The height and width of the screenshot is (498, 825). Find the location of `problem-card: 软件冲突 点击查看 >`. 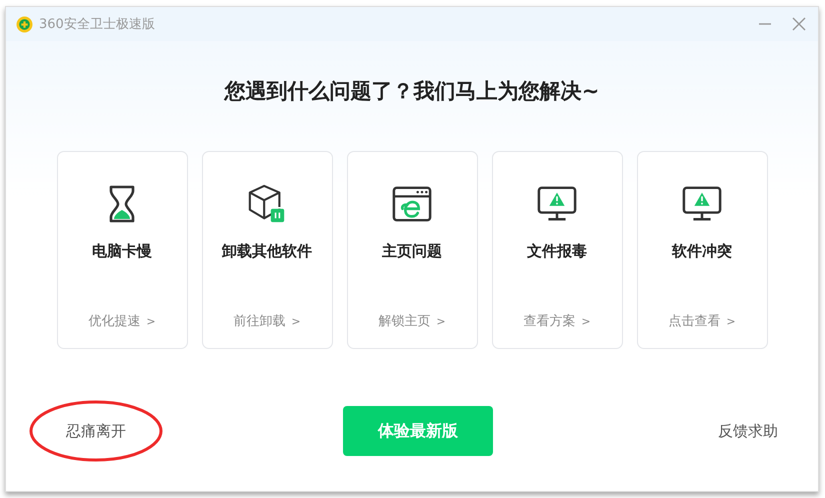

problem-card: 软件冲突 点击查看 > is located at coordinates (702, 250).